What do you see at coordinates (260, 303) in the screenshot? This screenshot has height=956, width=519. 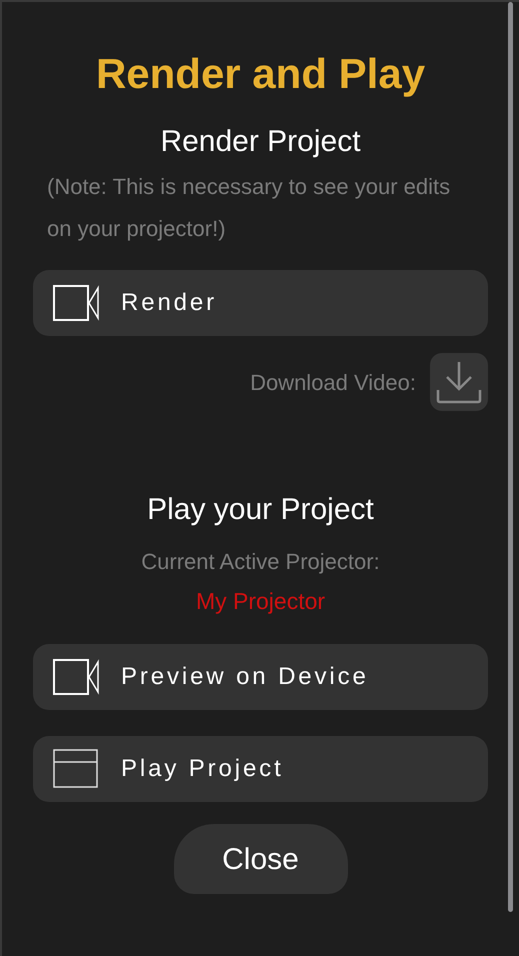 I see `action-button: Render` at bounding box center [260, 303].